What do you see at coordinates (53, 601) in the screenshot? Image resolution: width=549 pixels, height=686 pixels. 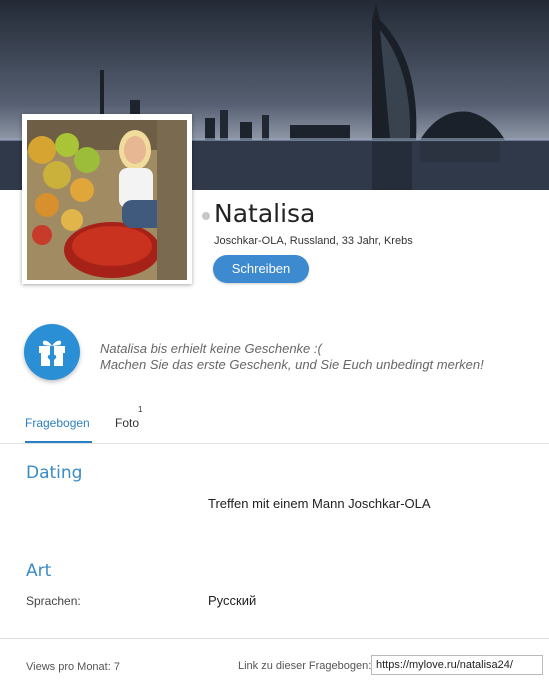 I see `languages-label: Sprachen:` at bounding box center [53, 601].